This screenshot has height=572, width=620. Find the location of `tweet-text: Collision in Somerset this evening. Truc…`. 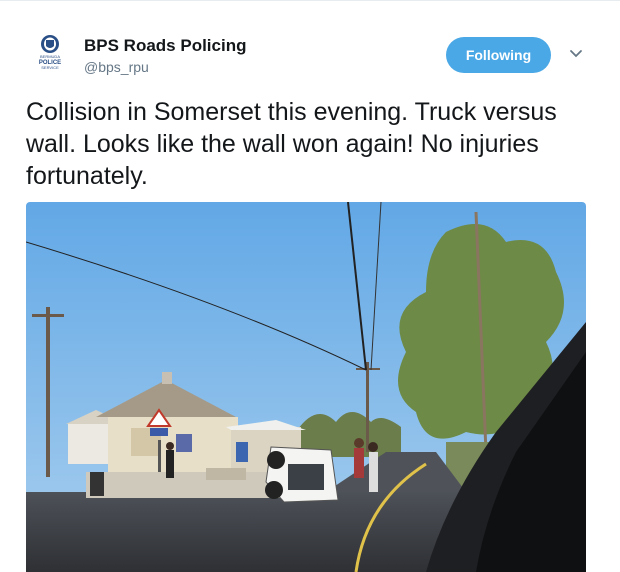

tweet-text: Collision in Somerset this evening. Truc… is located at coordinates (291, 144).